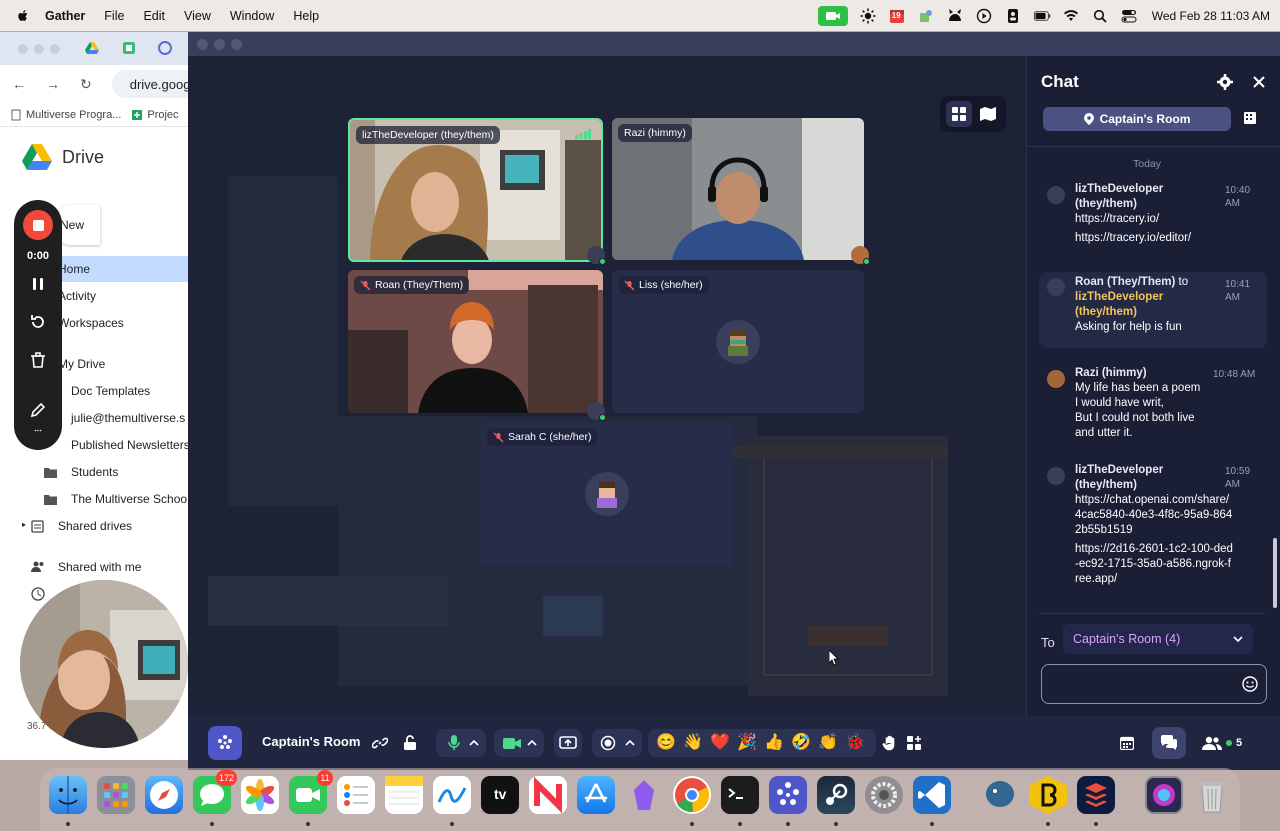 The image size is (1280, 831). I want to click on spotlight-search-icon, so click(1100, 15).